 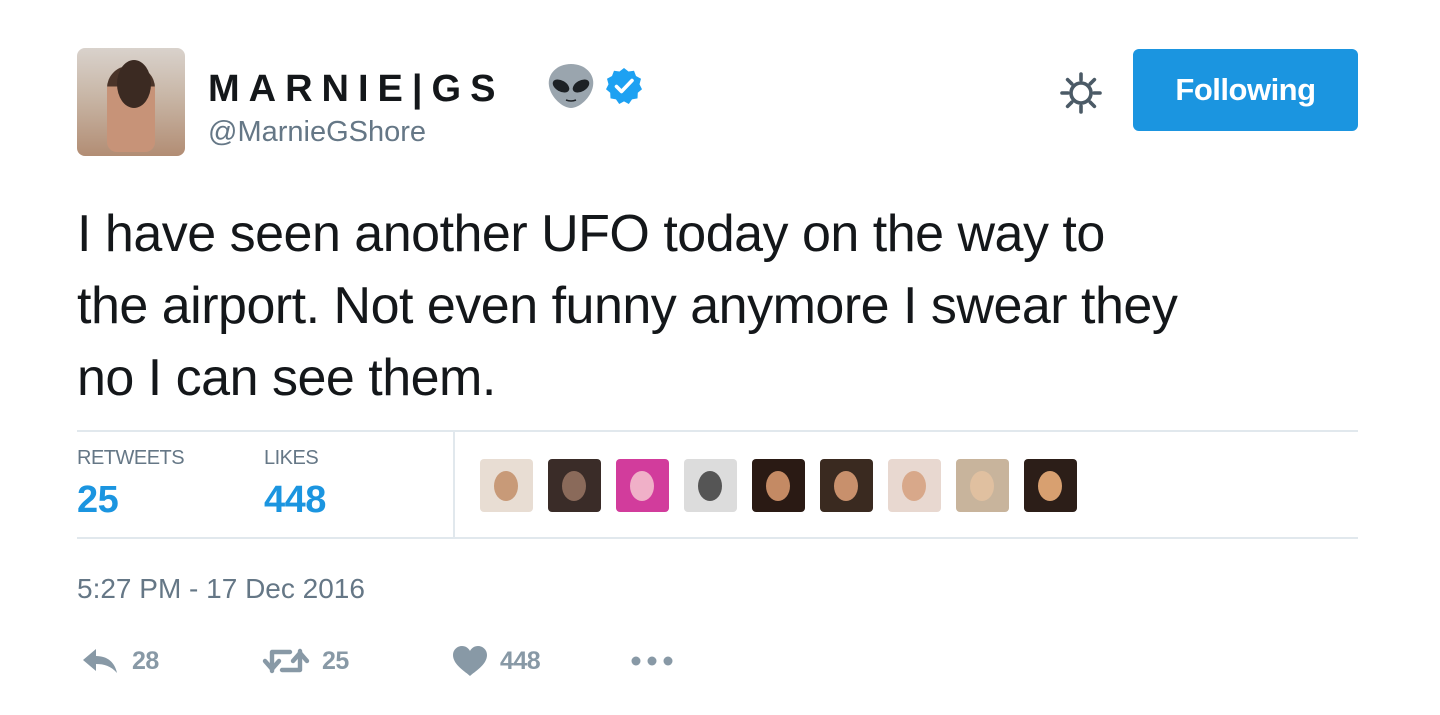 What do you see at coordinates (291, 458) in the screenshot?
I see `likes-label: LIKES` at bounding box center [291, 458].